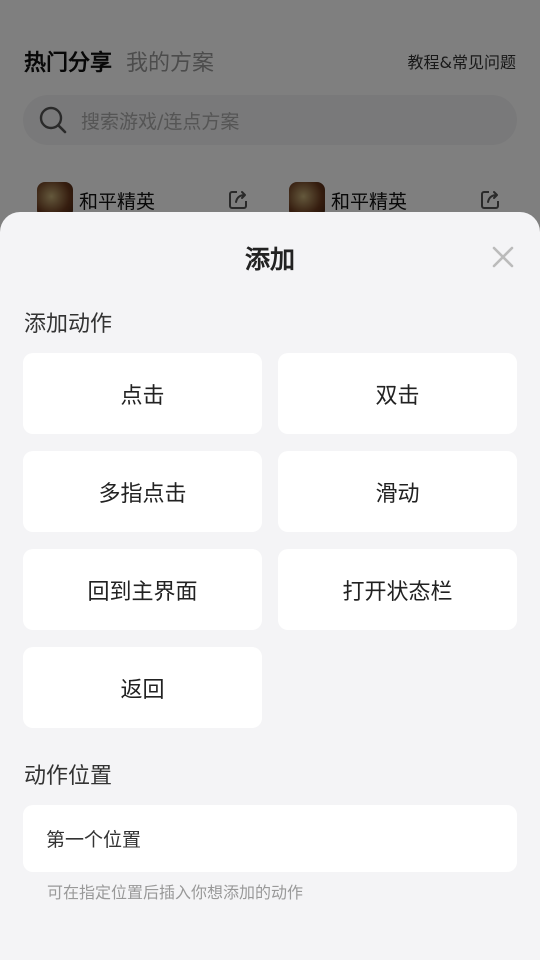 This screenshot has height=960, width=540. What do you see at coordinates (68, 776) in the screenshot?
I see `position-section-label: 动作位置` at bounding box center [68, 776].